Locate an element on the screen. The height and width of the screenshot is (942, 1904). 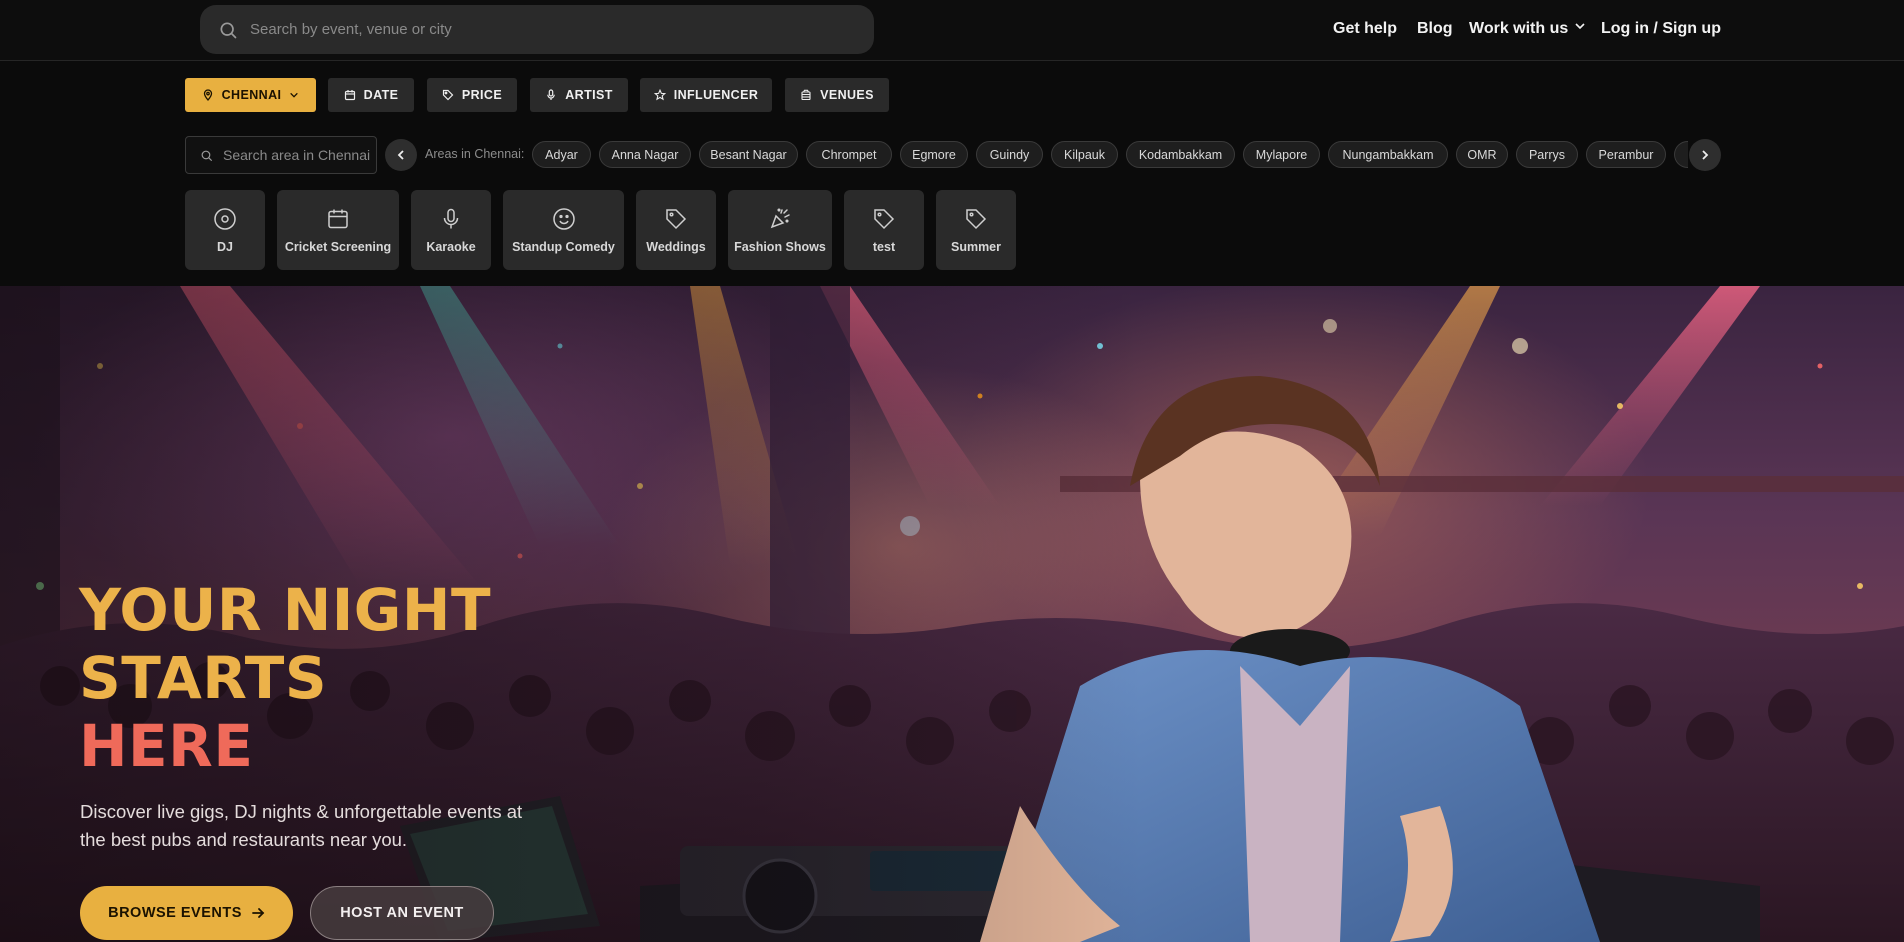
area-pill: Egmore is located at coordinates (934, 154).